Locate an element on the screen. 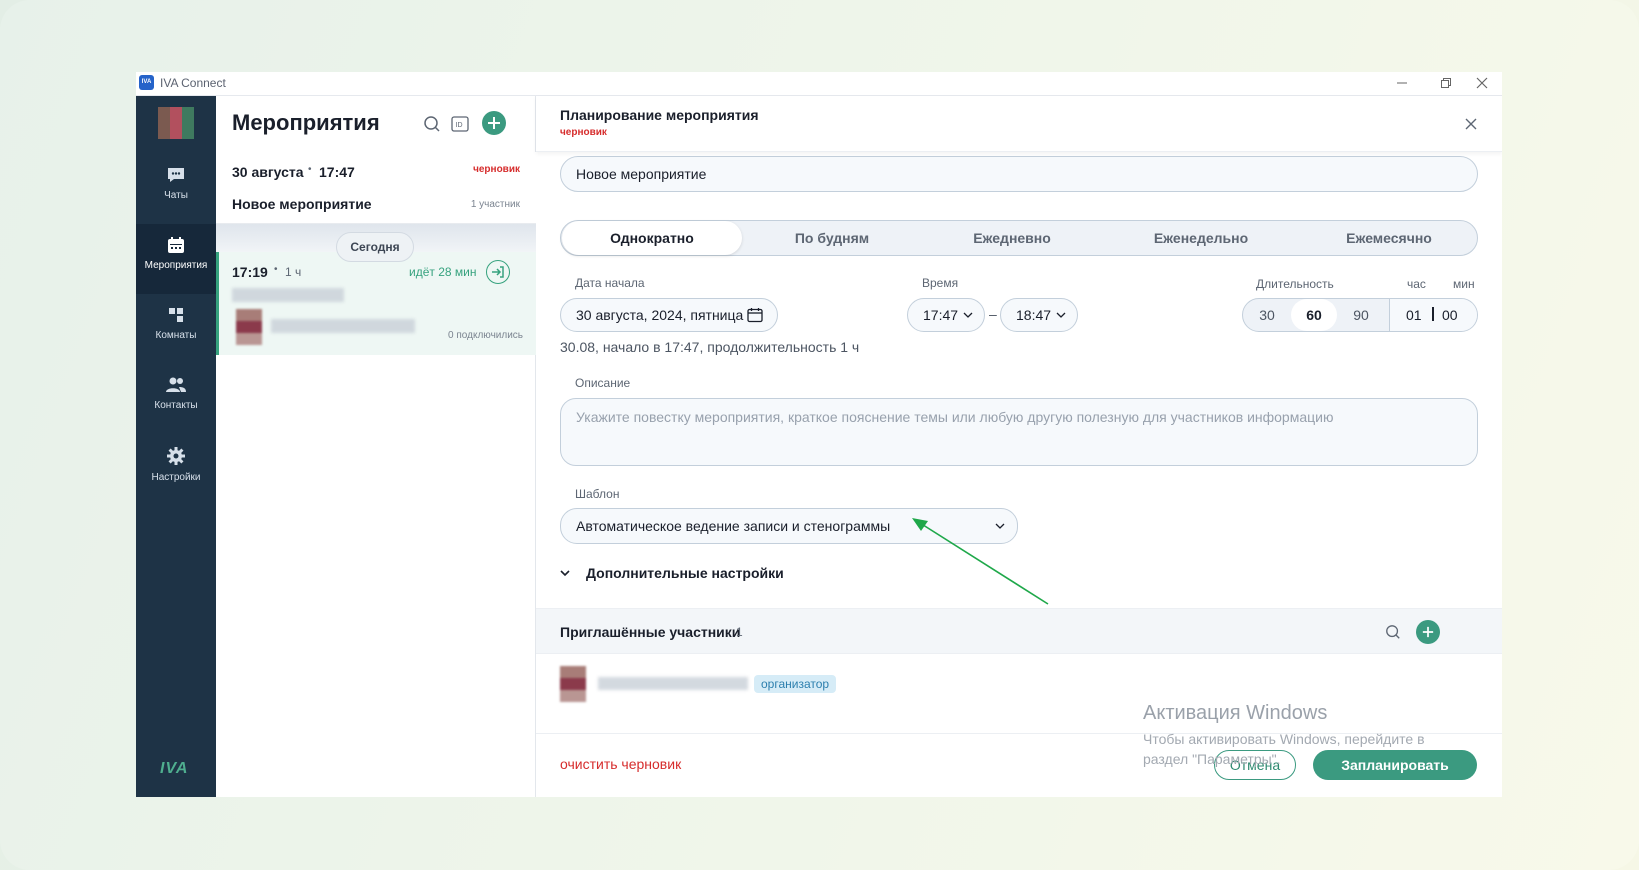 The height and width of the screenshot is (870, 1639). sidebar-item-label: Мероприятия is located at coordinates (176, 265).